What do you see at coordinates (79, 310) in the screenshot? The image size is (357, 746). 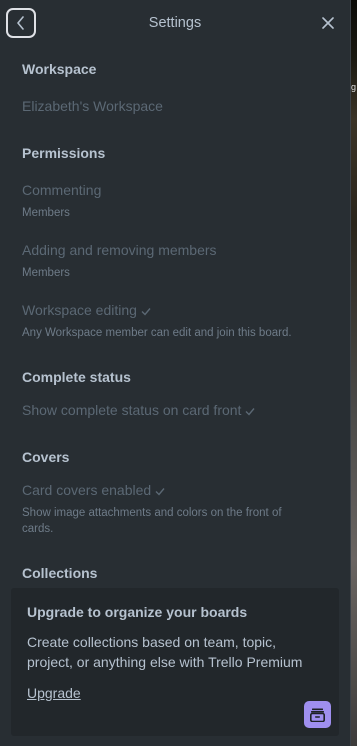 I see `workspace-editing-label: Workspace editing` at bounding box center [79, 310].